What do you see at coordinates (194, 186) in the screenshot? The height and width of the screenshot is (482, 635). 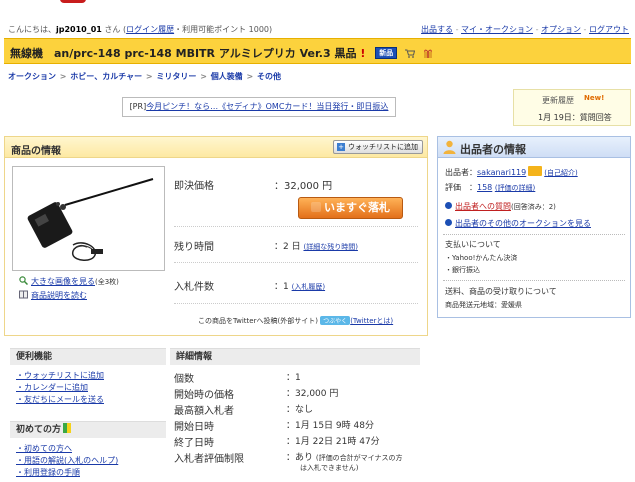 I see `buyout-price-label: 即決価格` at bounding box center [194, 186].